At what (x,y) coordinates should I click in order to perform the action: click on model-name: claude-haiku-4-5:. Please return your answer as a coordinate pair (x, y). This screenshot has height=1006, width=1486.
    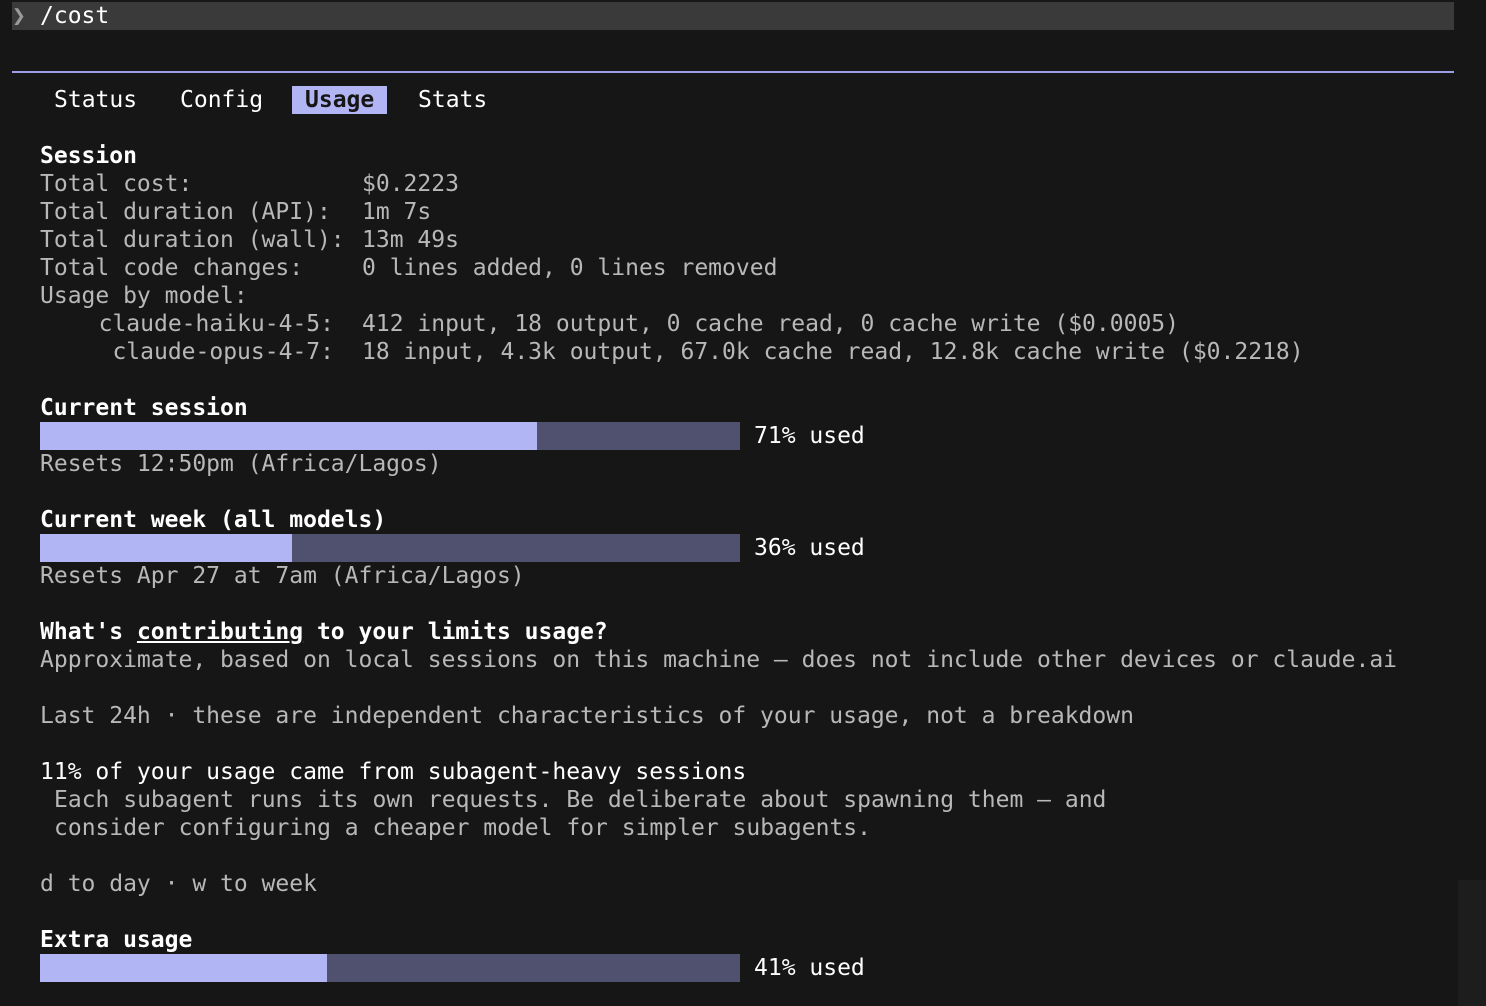
    Looking at the image, I should click on (216, 324).